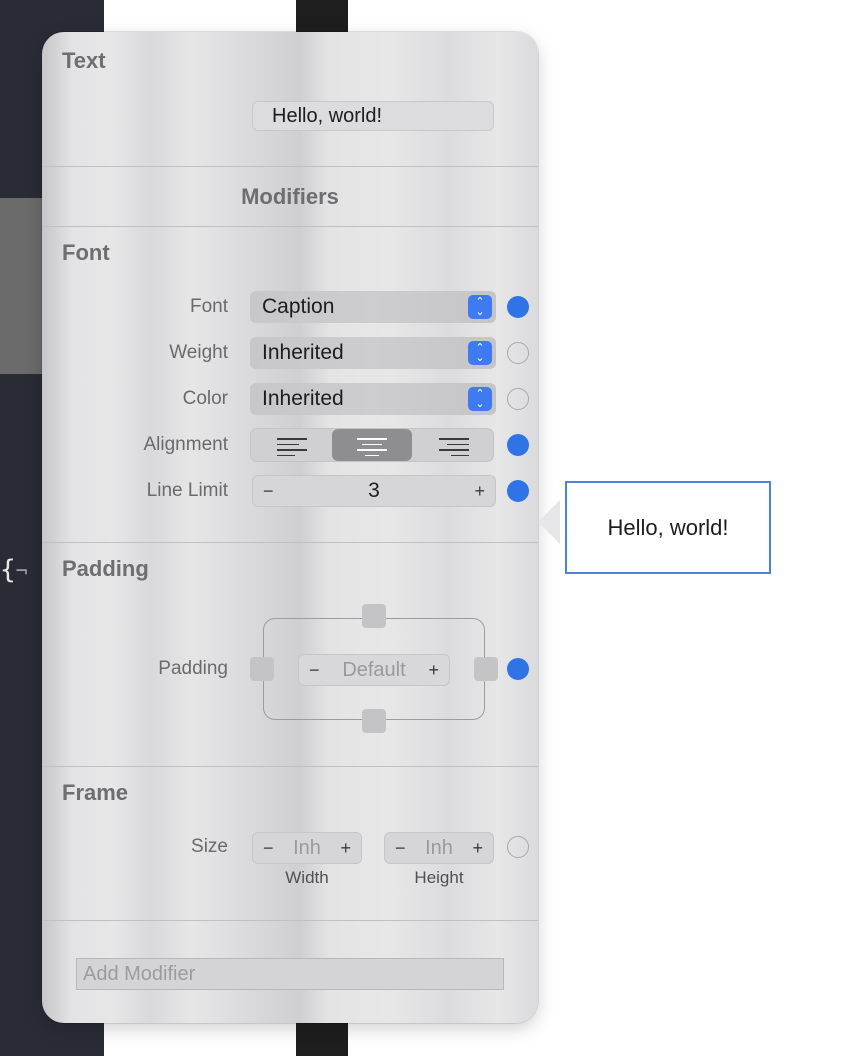 This screenshot has width=864, height=1056. I want to click on weight-enabled-indicator, so click(518, 353).